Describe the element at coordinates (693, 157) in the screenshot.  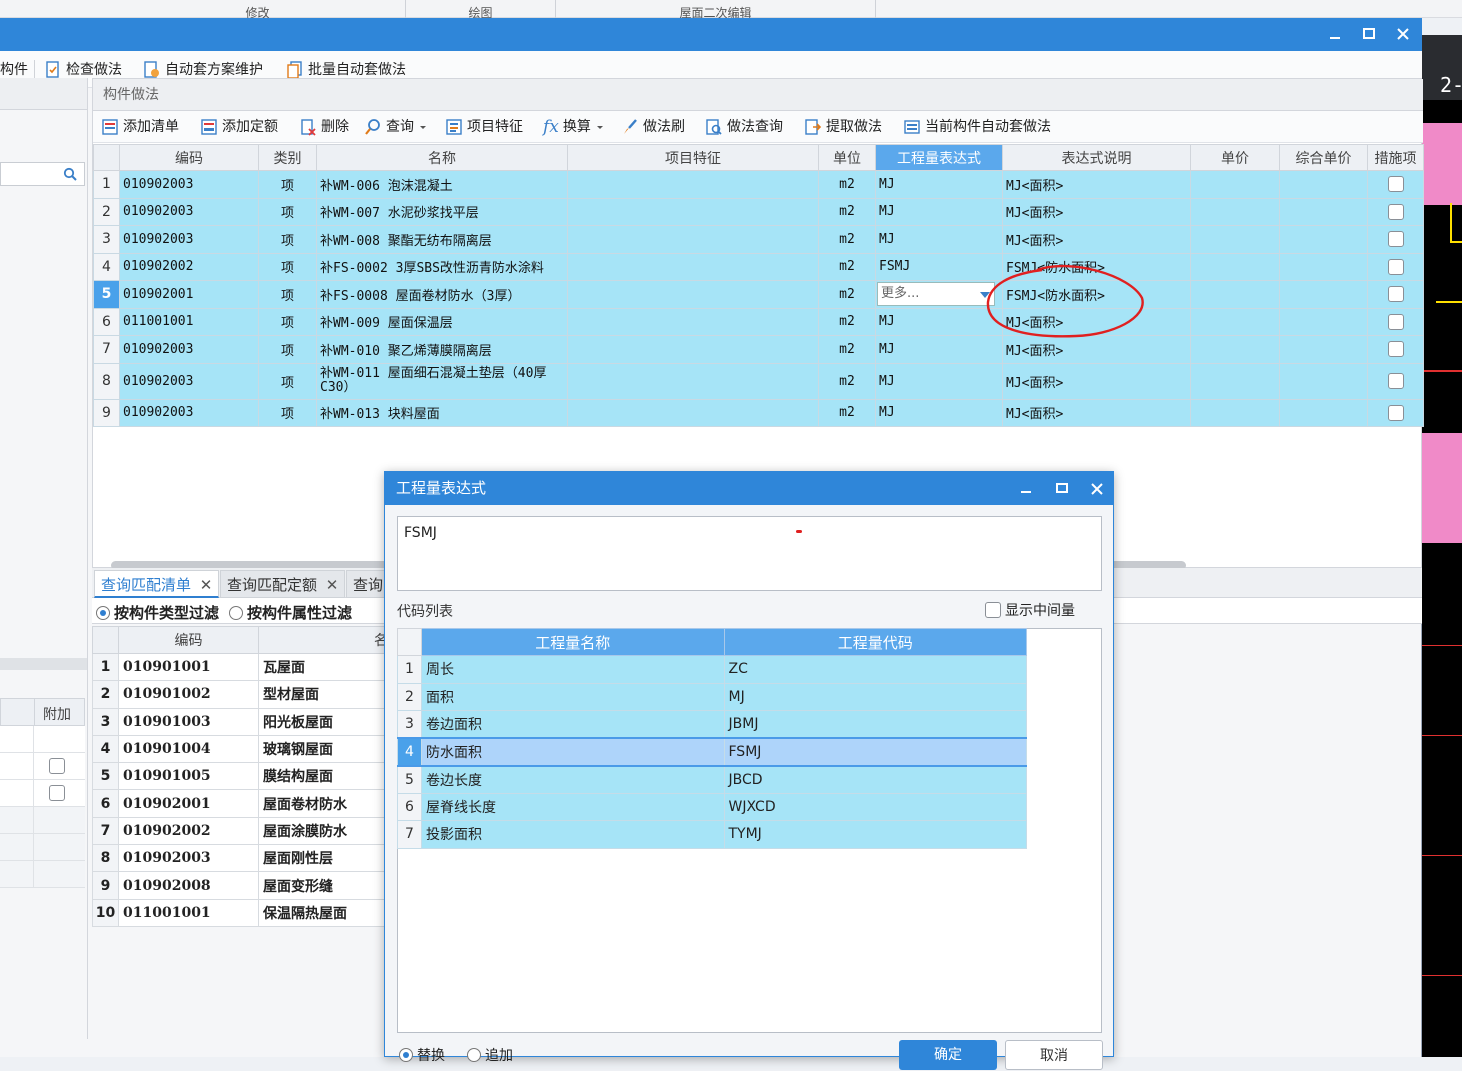
I see `column-header: 项目特征` at that location.